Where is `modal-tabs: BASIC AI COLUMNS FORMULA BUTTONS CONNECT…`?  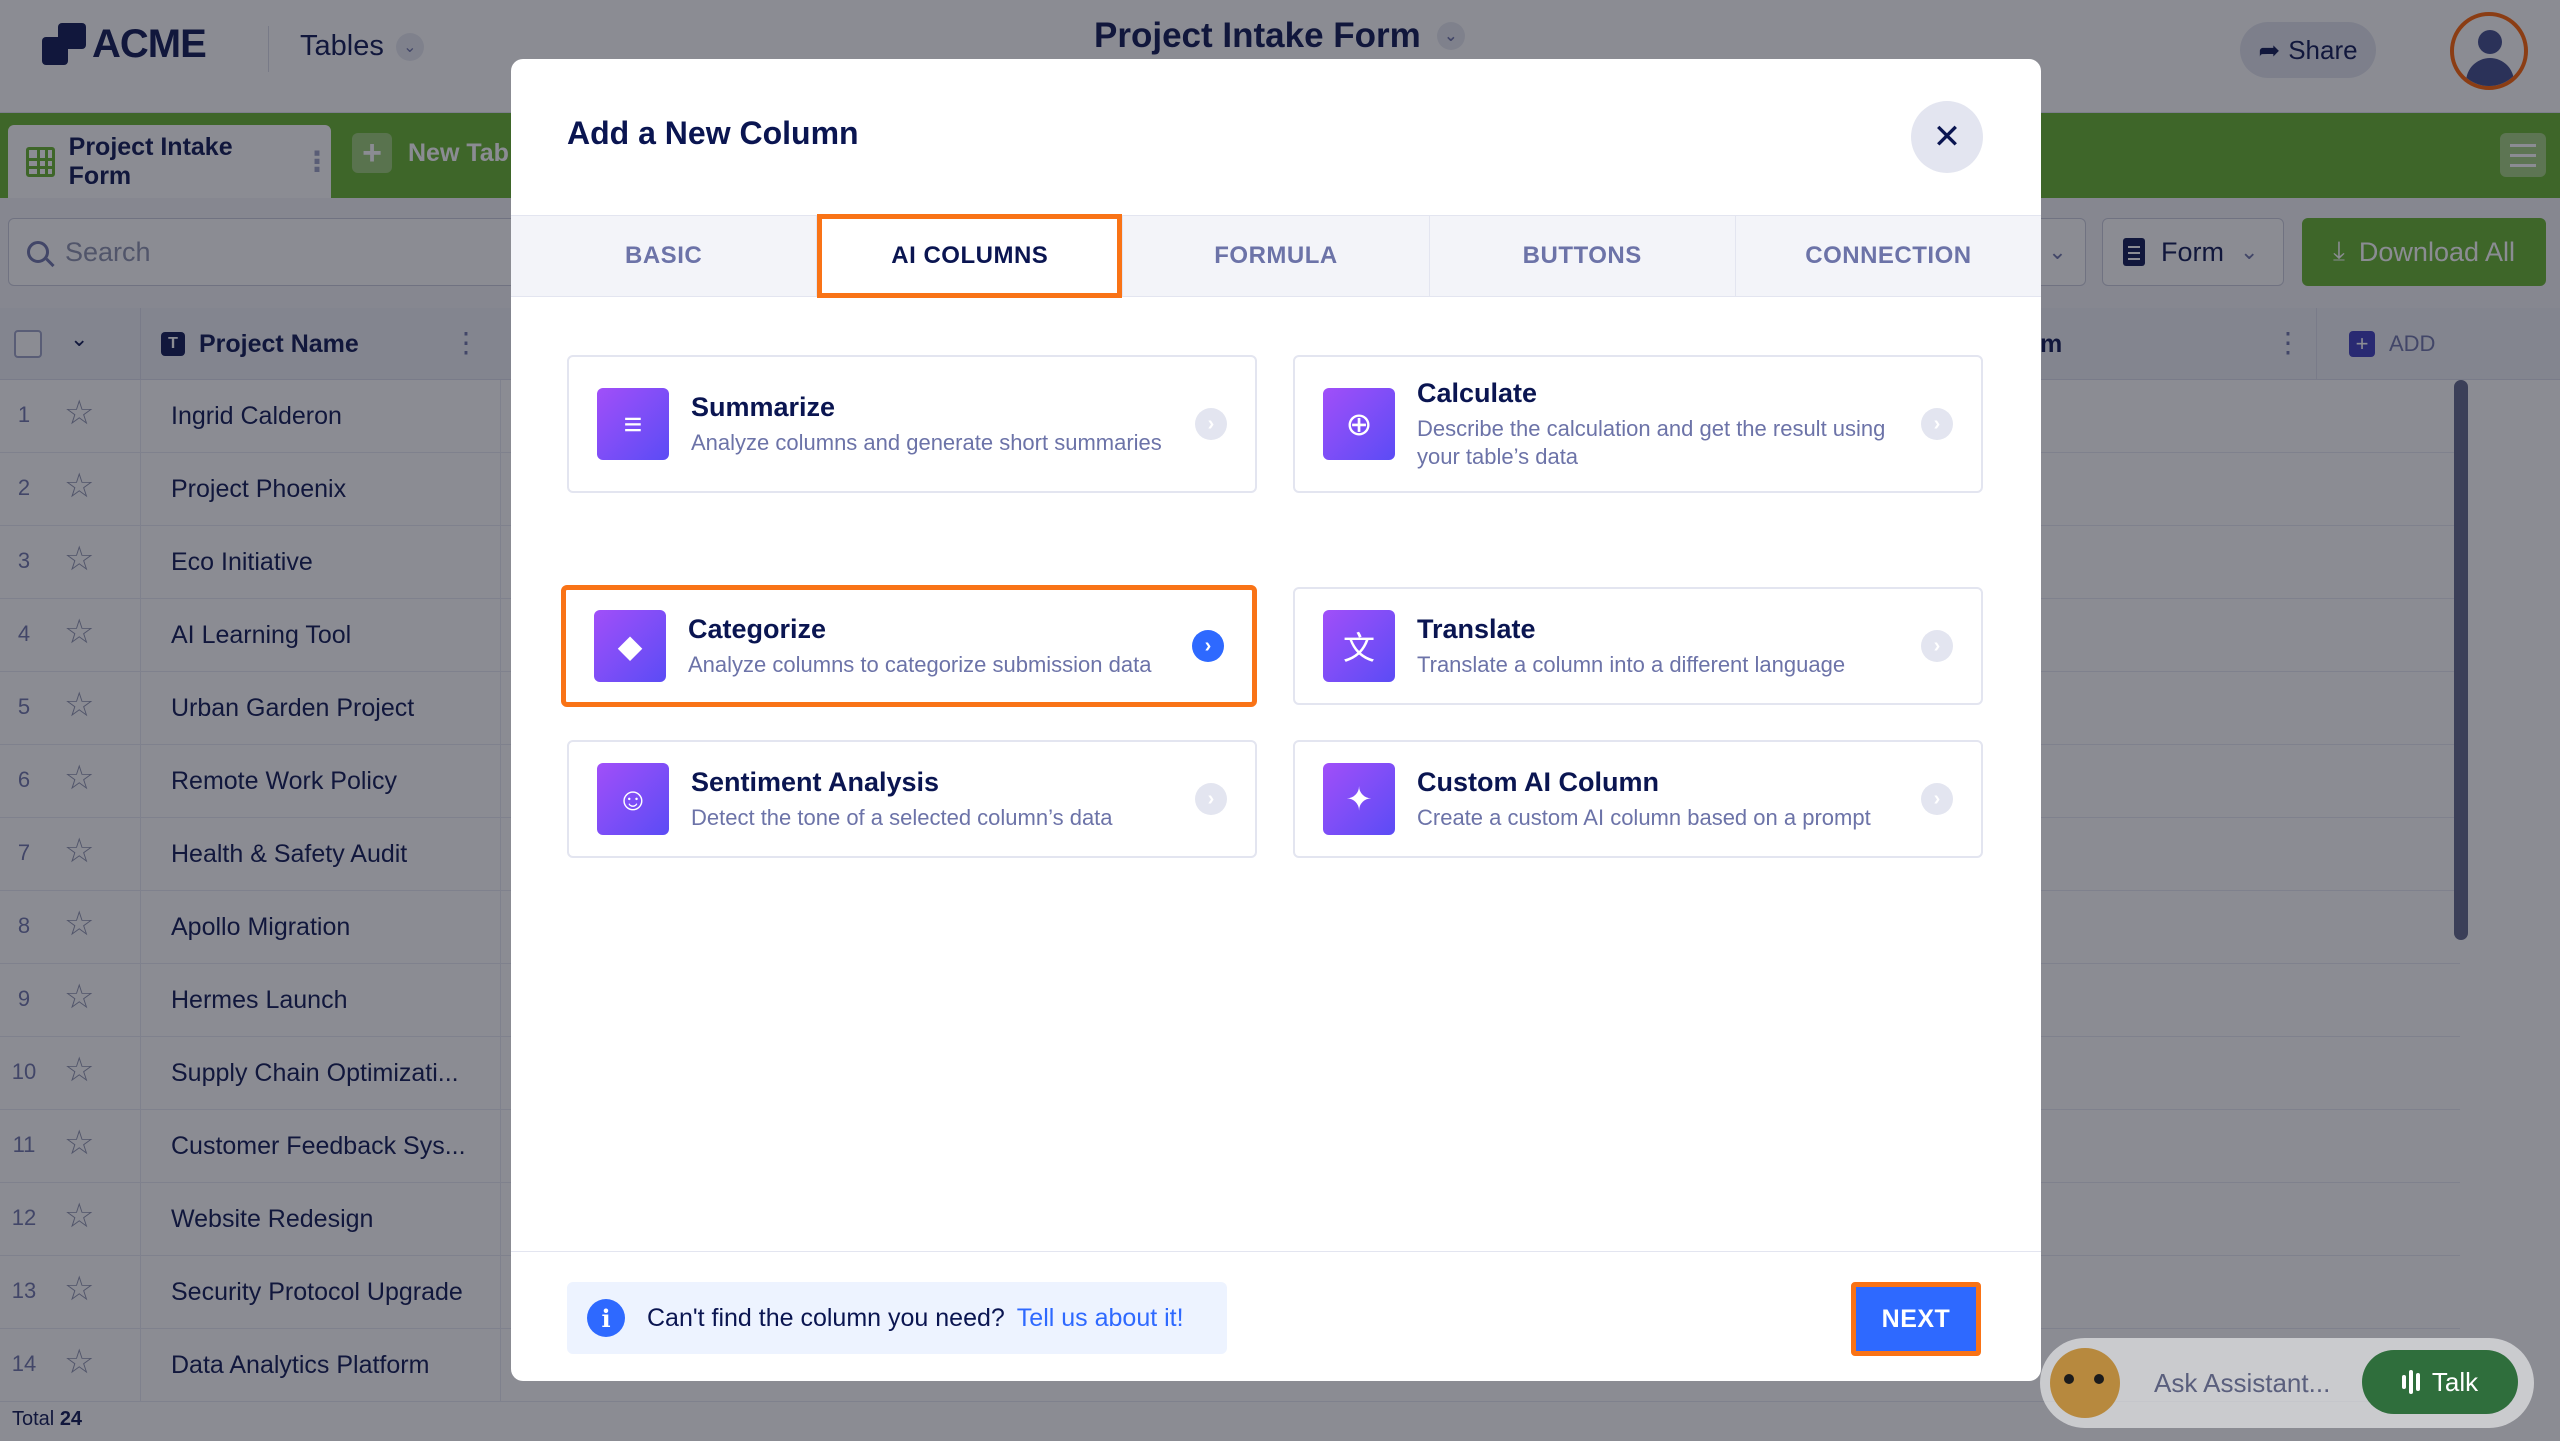
modal-tabs: BASIC AI COLUMNS FORMULA BUTTONS CONNECT… is located at coordinates (1276, 256).